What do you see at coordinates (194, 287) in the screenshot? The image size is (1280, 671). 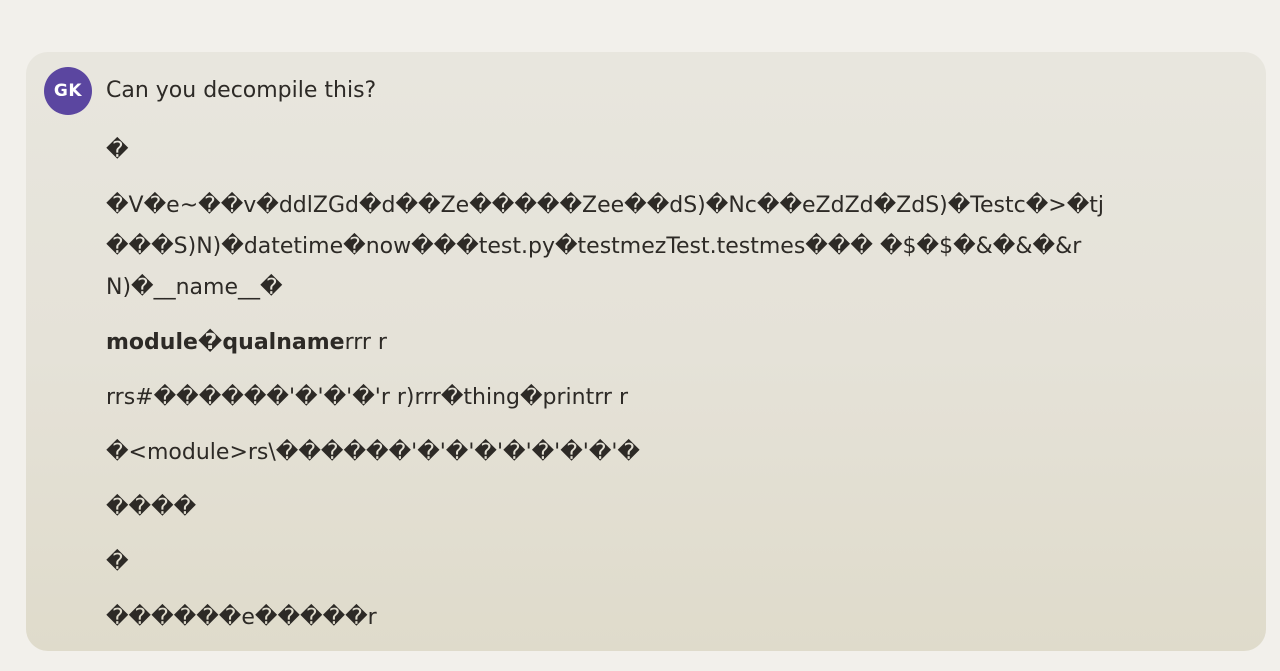 I see `content-line-4: N)�__name__�` at bounding box center [194, 287].